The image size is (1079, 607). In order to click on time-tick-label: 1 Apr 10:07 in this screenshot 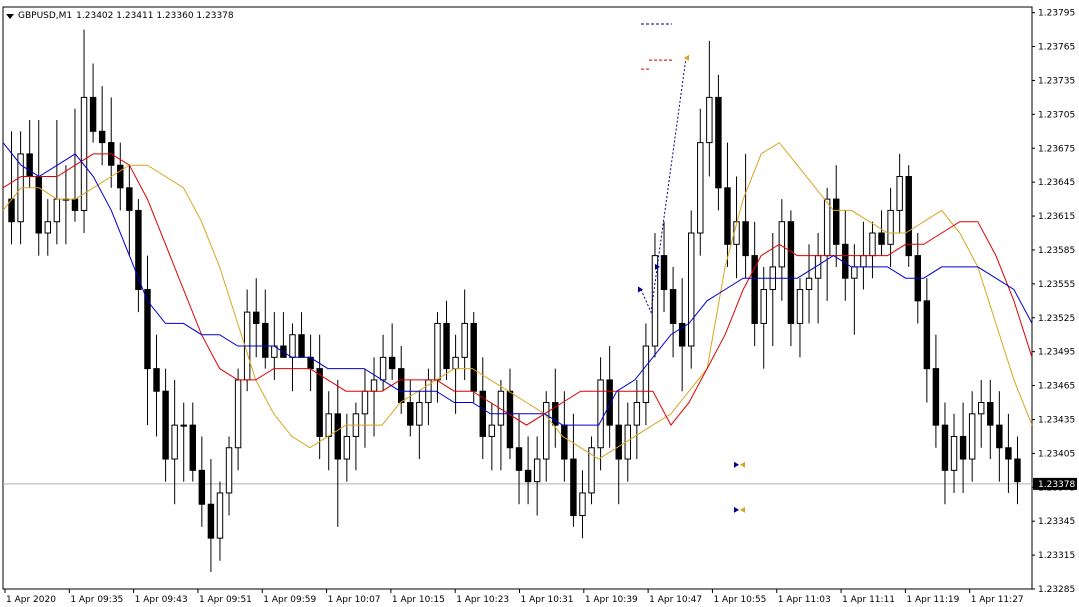, I will do `click(354, 600)`.